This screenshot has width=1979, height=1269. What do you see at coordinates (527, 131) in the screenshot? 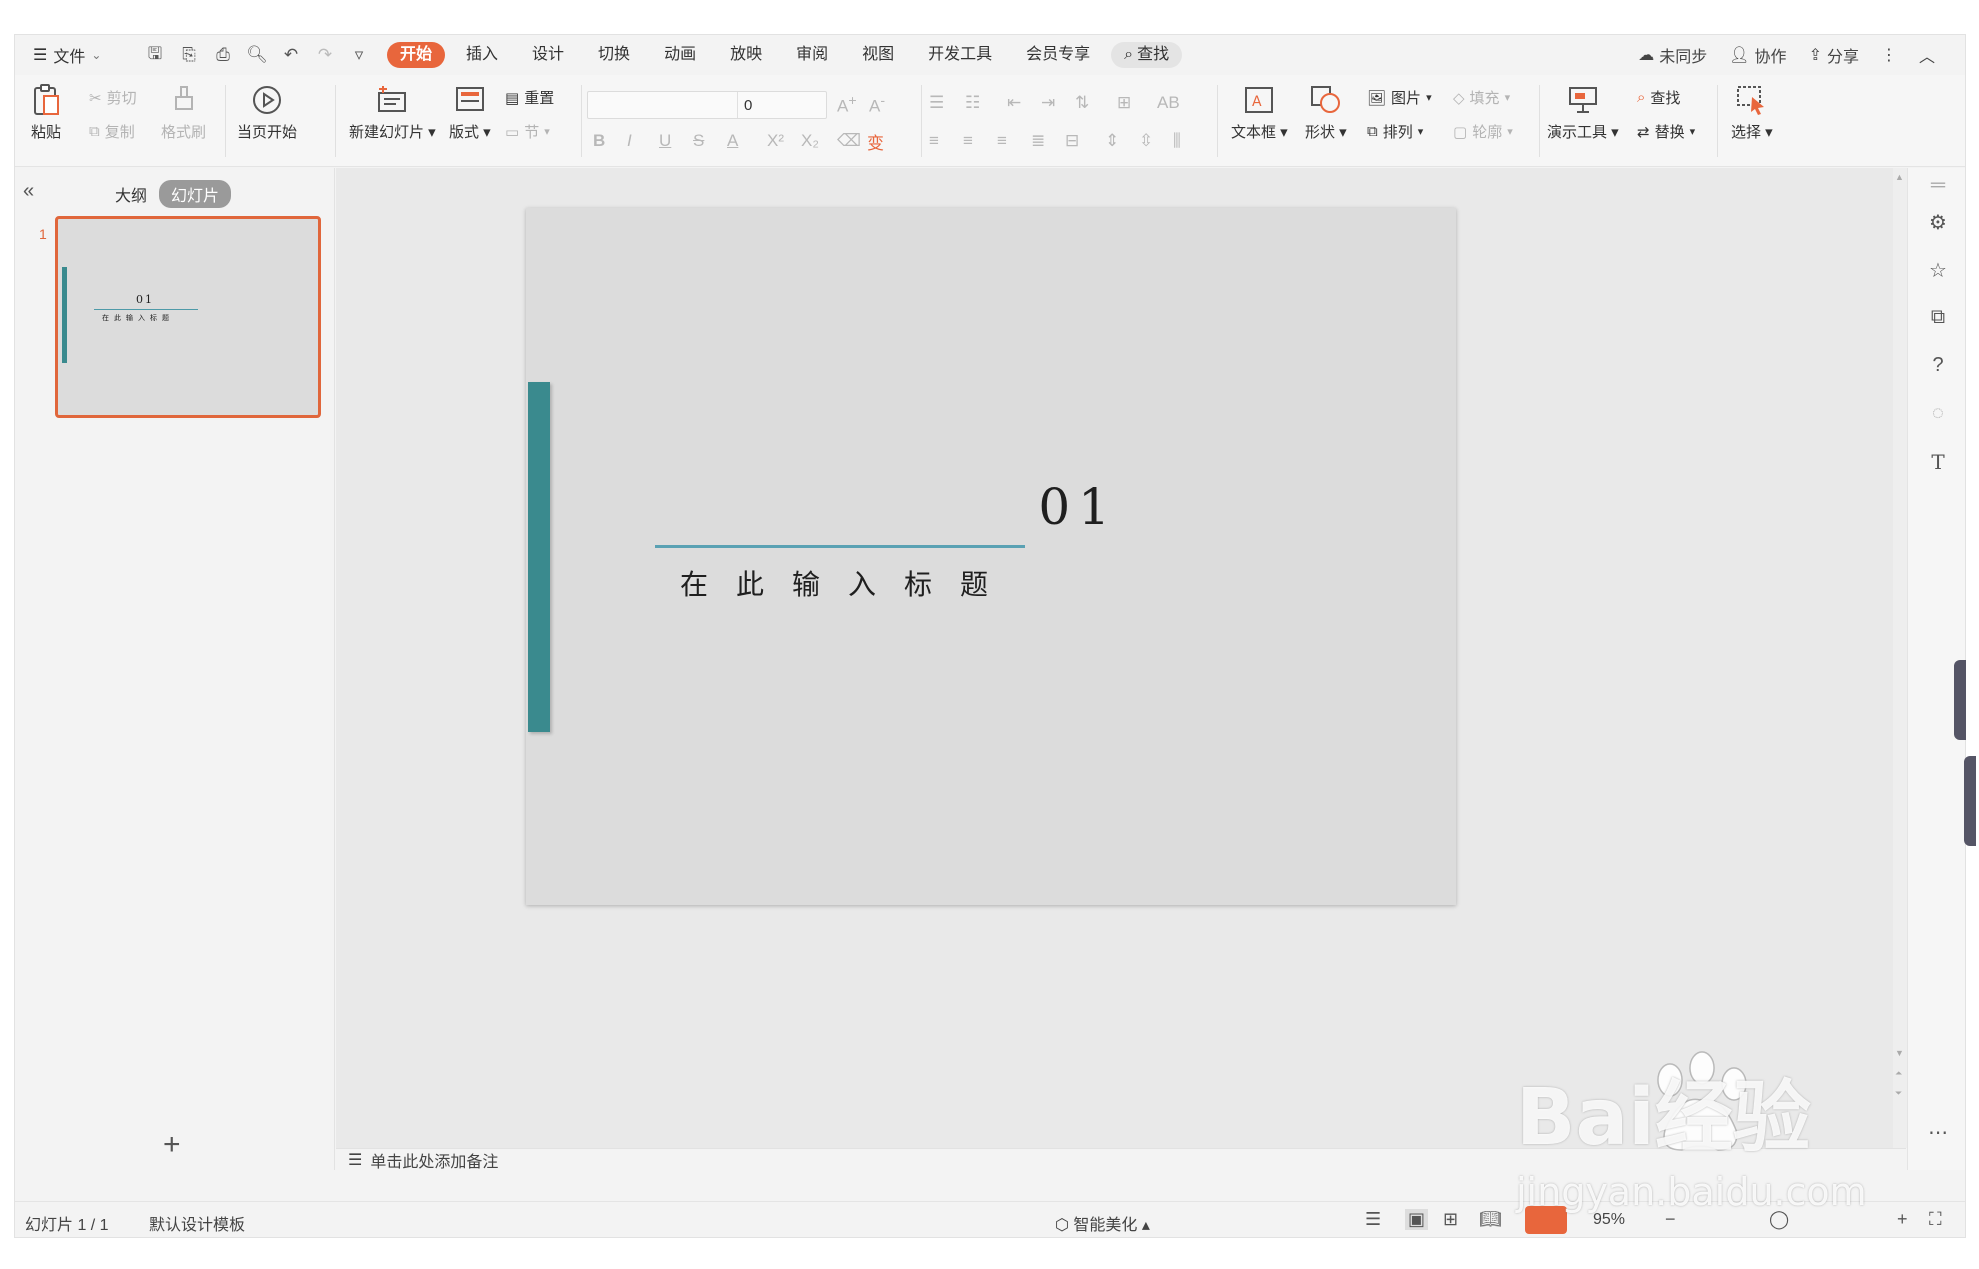
I see `section-button: ▭ 节 ▾` at bounding box center [527, 131].